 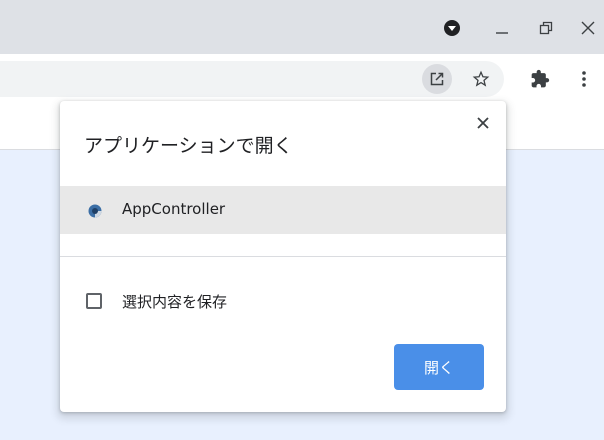 What do you see at coordinates (540, 79) in the screenshot?
I see `extensions-puzzle-icon` at bounding box center [540, 79].